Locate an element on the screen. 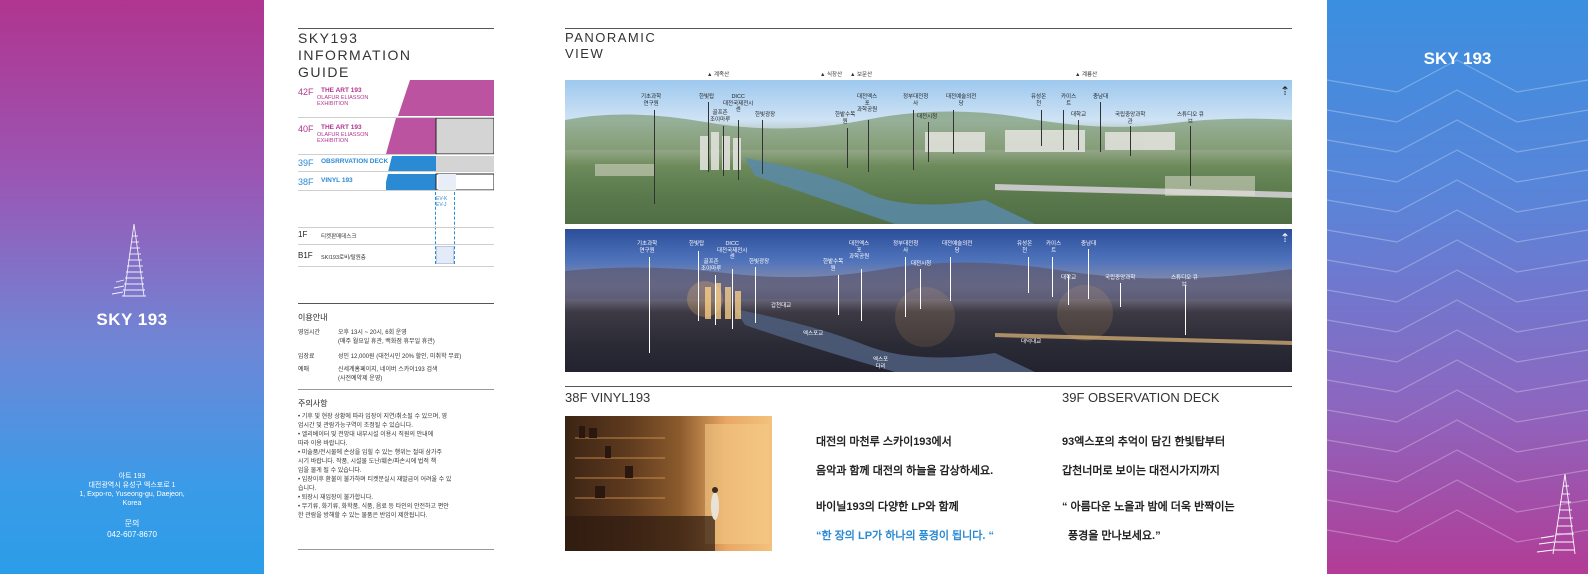 Image resolution: width=1588 pixels, height=574 pixels. floor-b1f-desc: SKI193로비/탈원층 is located at coordinates (343, 258).